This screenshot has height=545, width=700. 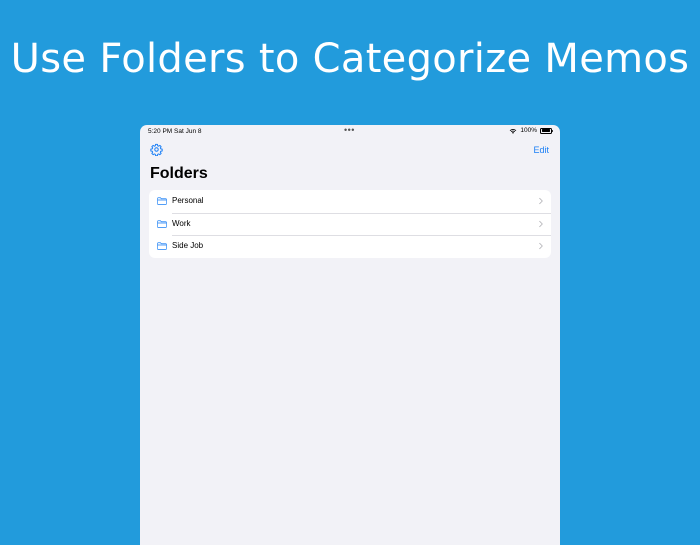 I want to click on settings-gear-icon, so click(x=156, y=149).